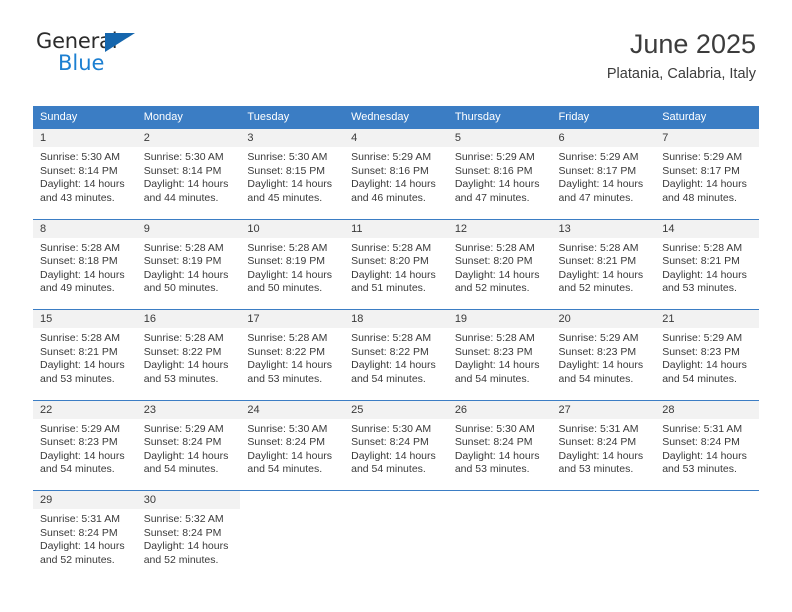 This screenshot has height=612, width=792. What do you see at coordinates (603, 409) in the screenshot?
I see `day-number: 27` at bounding box center [603, 409].